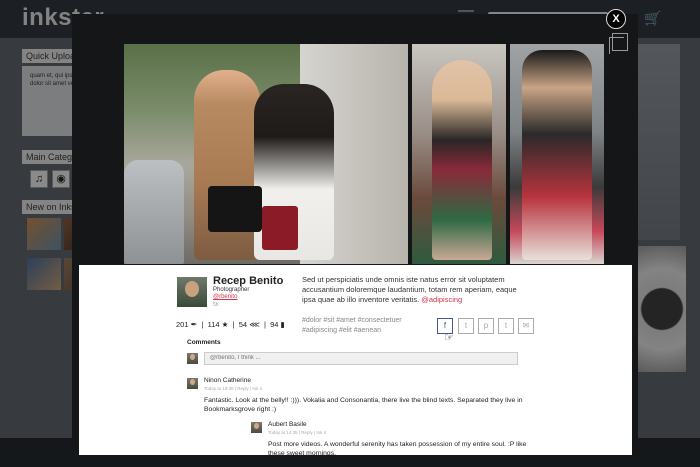 This screenshot has height=467, width=700. I want to click on bottom-strip, so click(350, 461).